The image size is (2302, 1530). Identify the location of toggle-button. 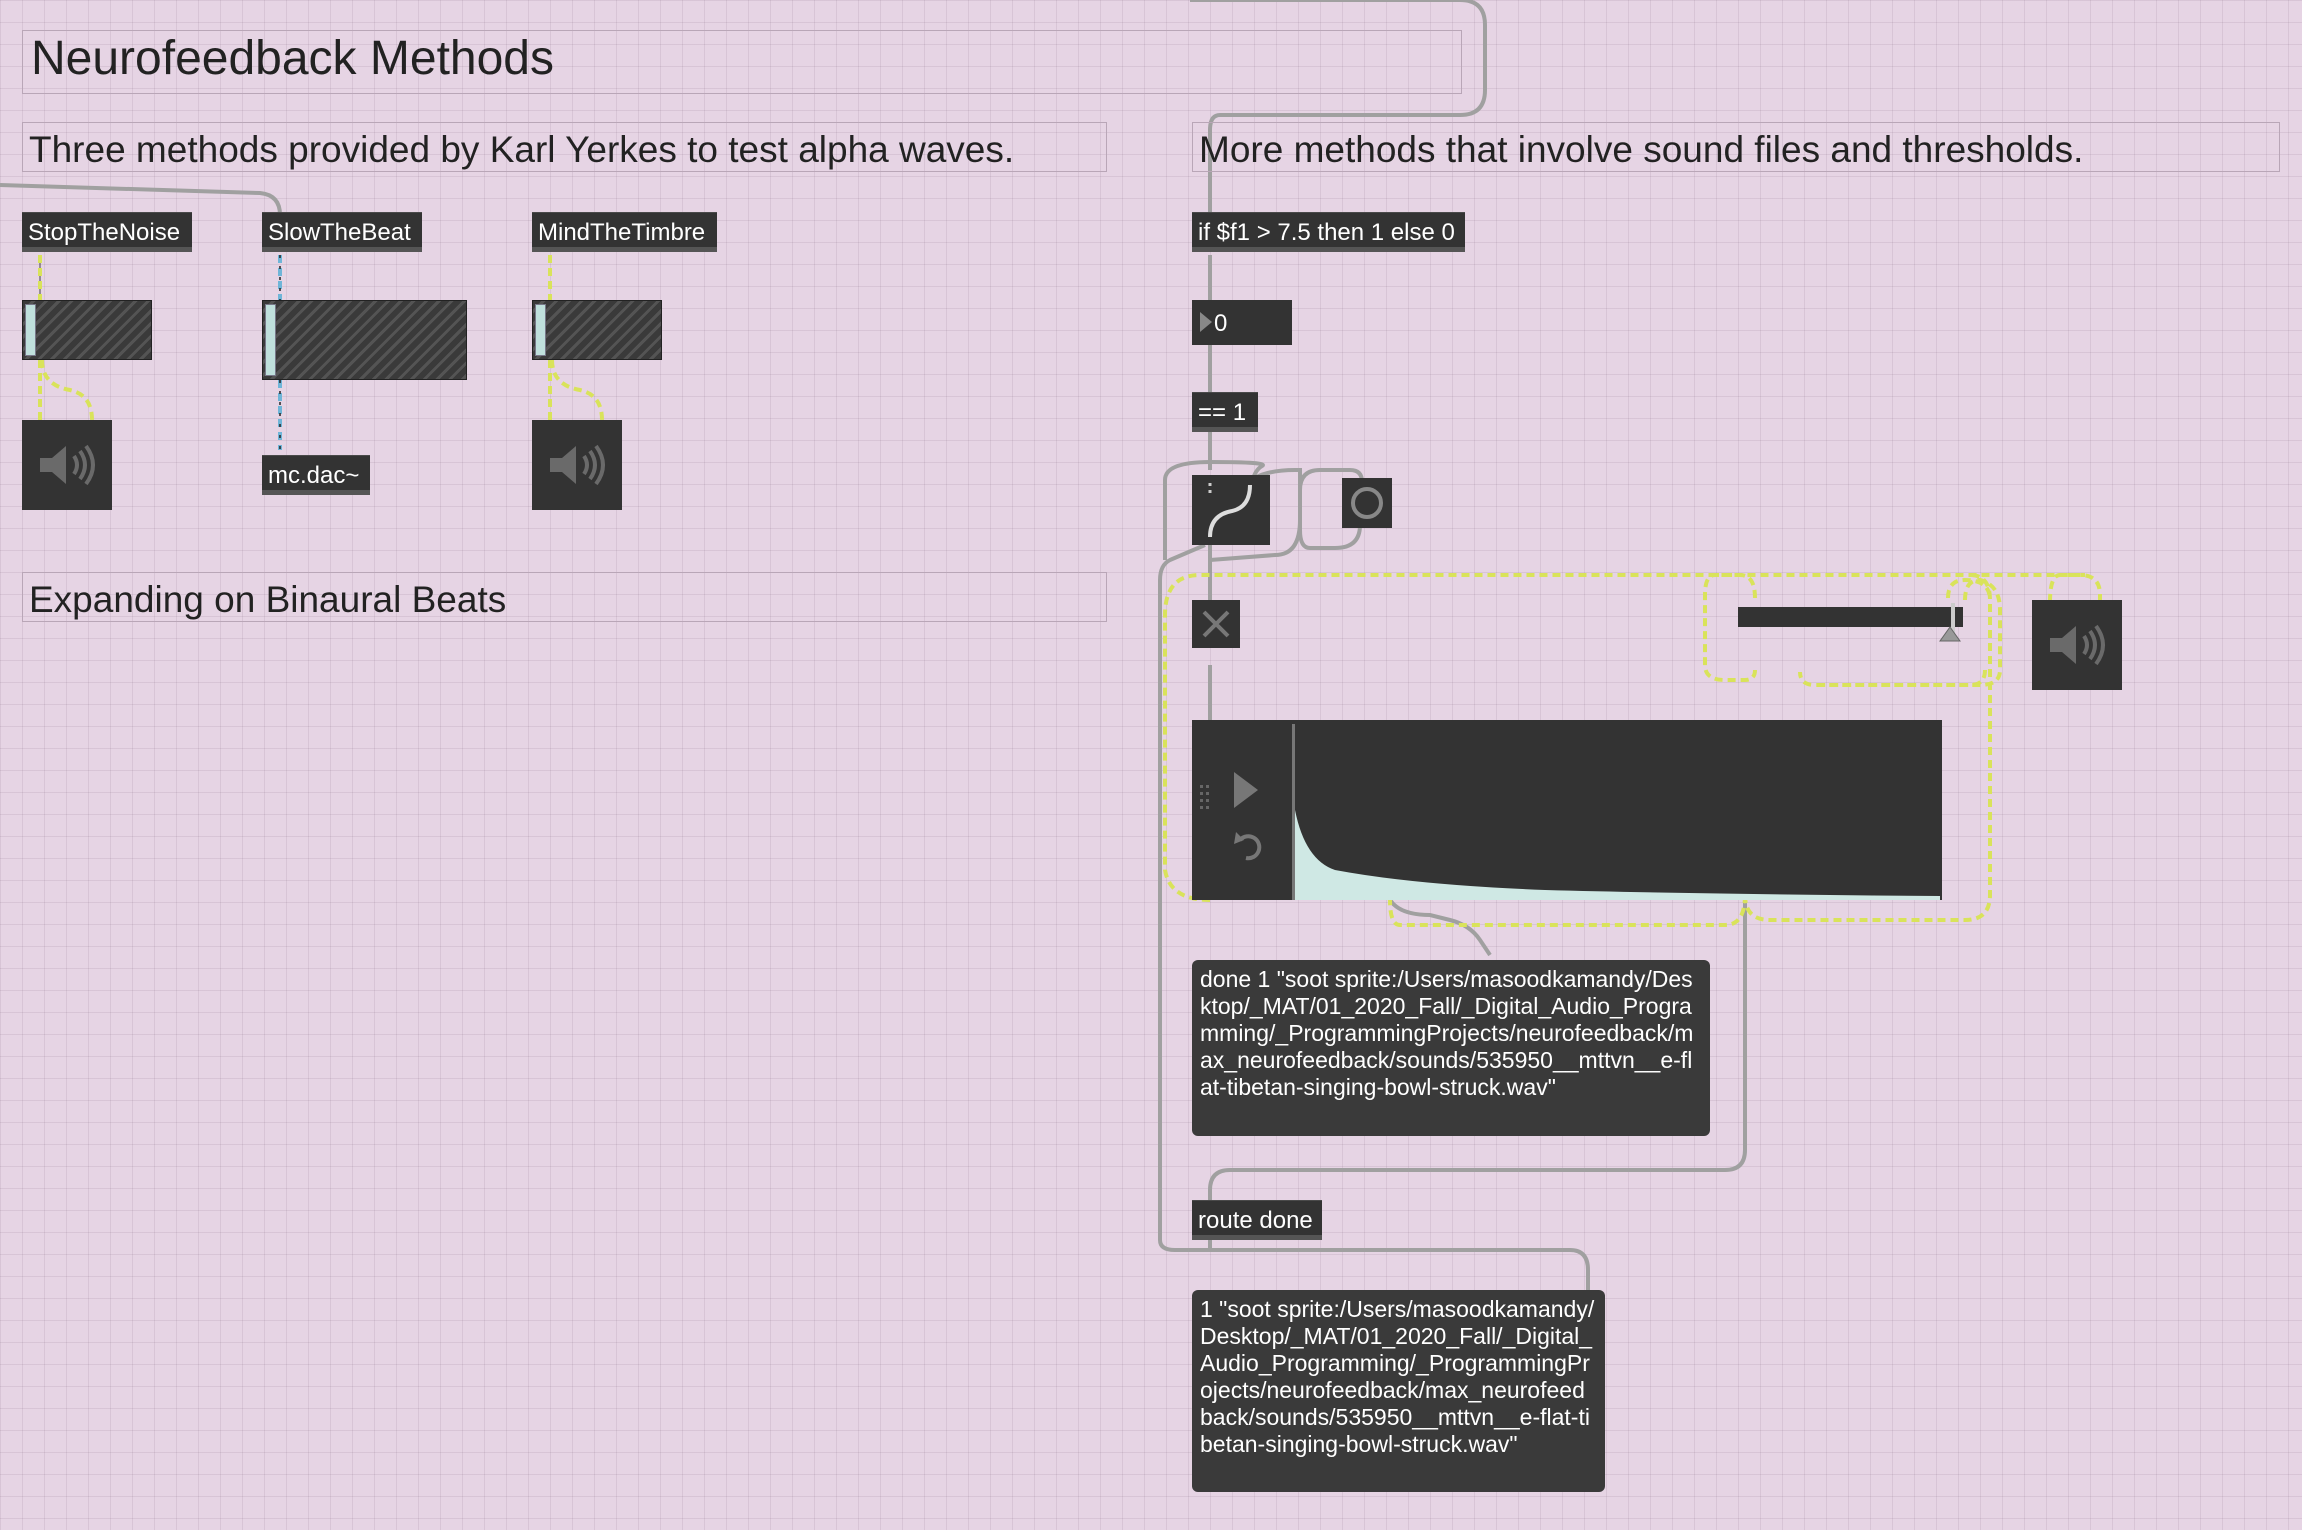
(1367, 503).